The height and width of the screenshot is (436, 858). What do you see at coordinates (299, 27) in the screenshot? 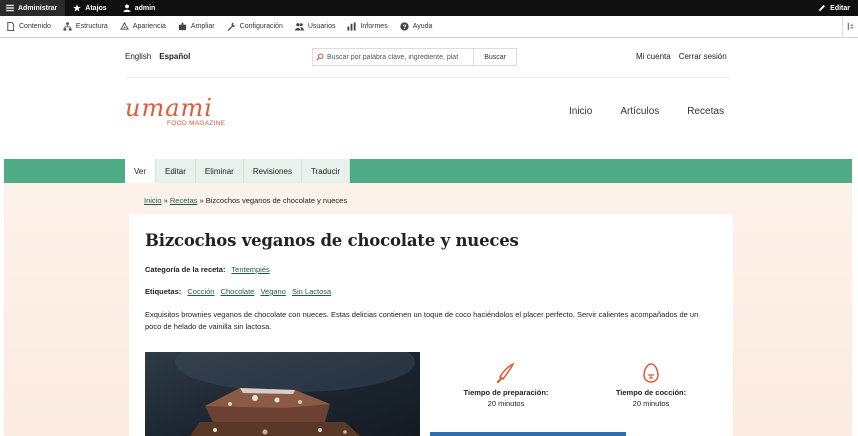
I see `people-icon` at bounding box center [299, 27].